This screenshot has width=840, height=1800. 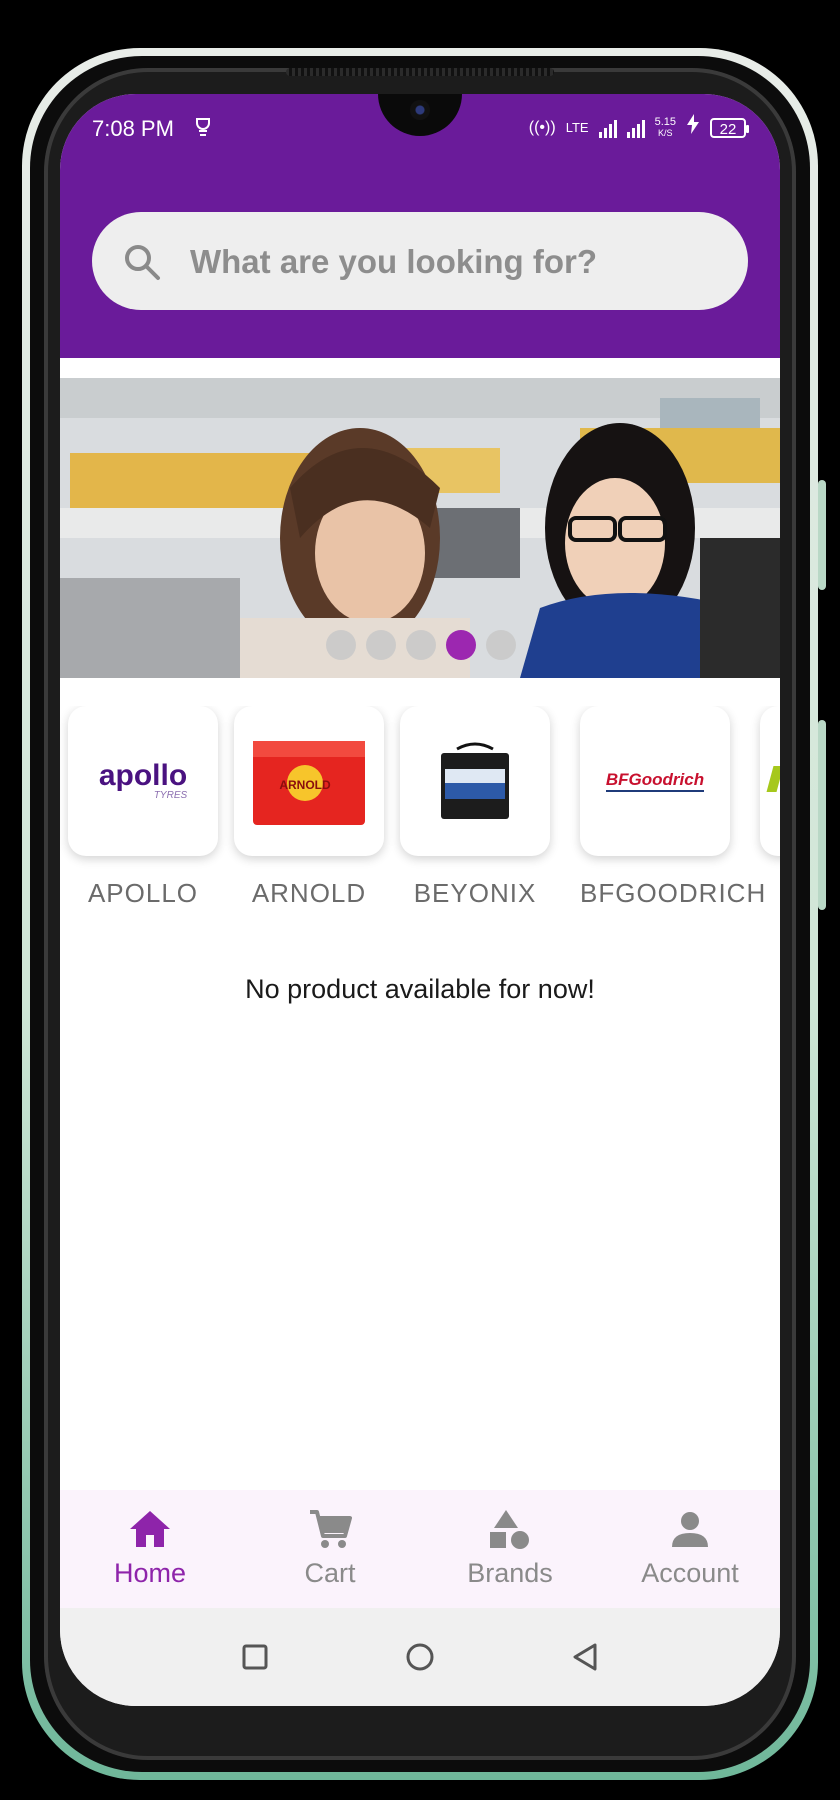 I want to click on power-button, so click(x=822, y=815).